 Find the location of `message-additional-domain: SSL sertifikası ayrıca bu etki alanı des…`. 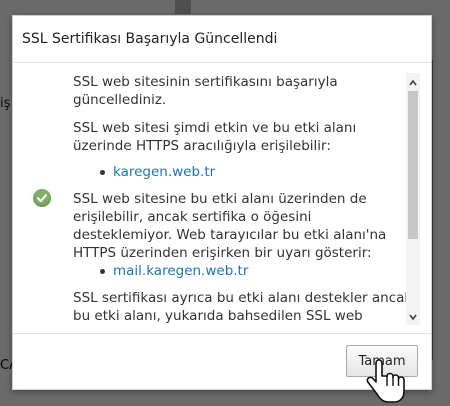

message-additional-domain: SSL sertifikası ayrıca bu etki alanı des… is located at coordinates (243, 307).